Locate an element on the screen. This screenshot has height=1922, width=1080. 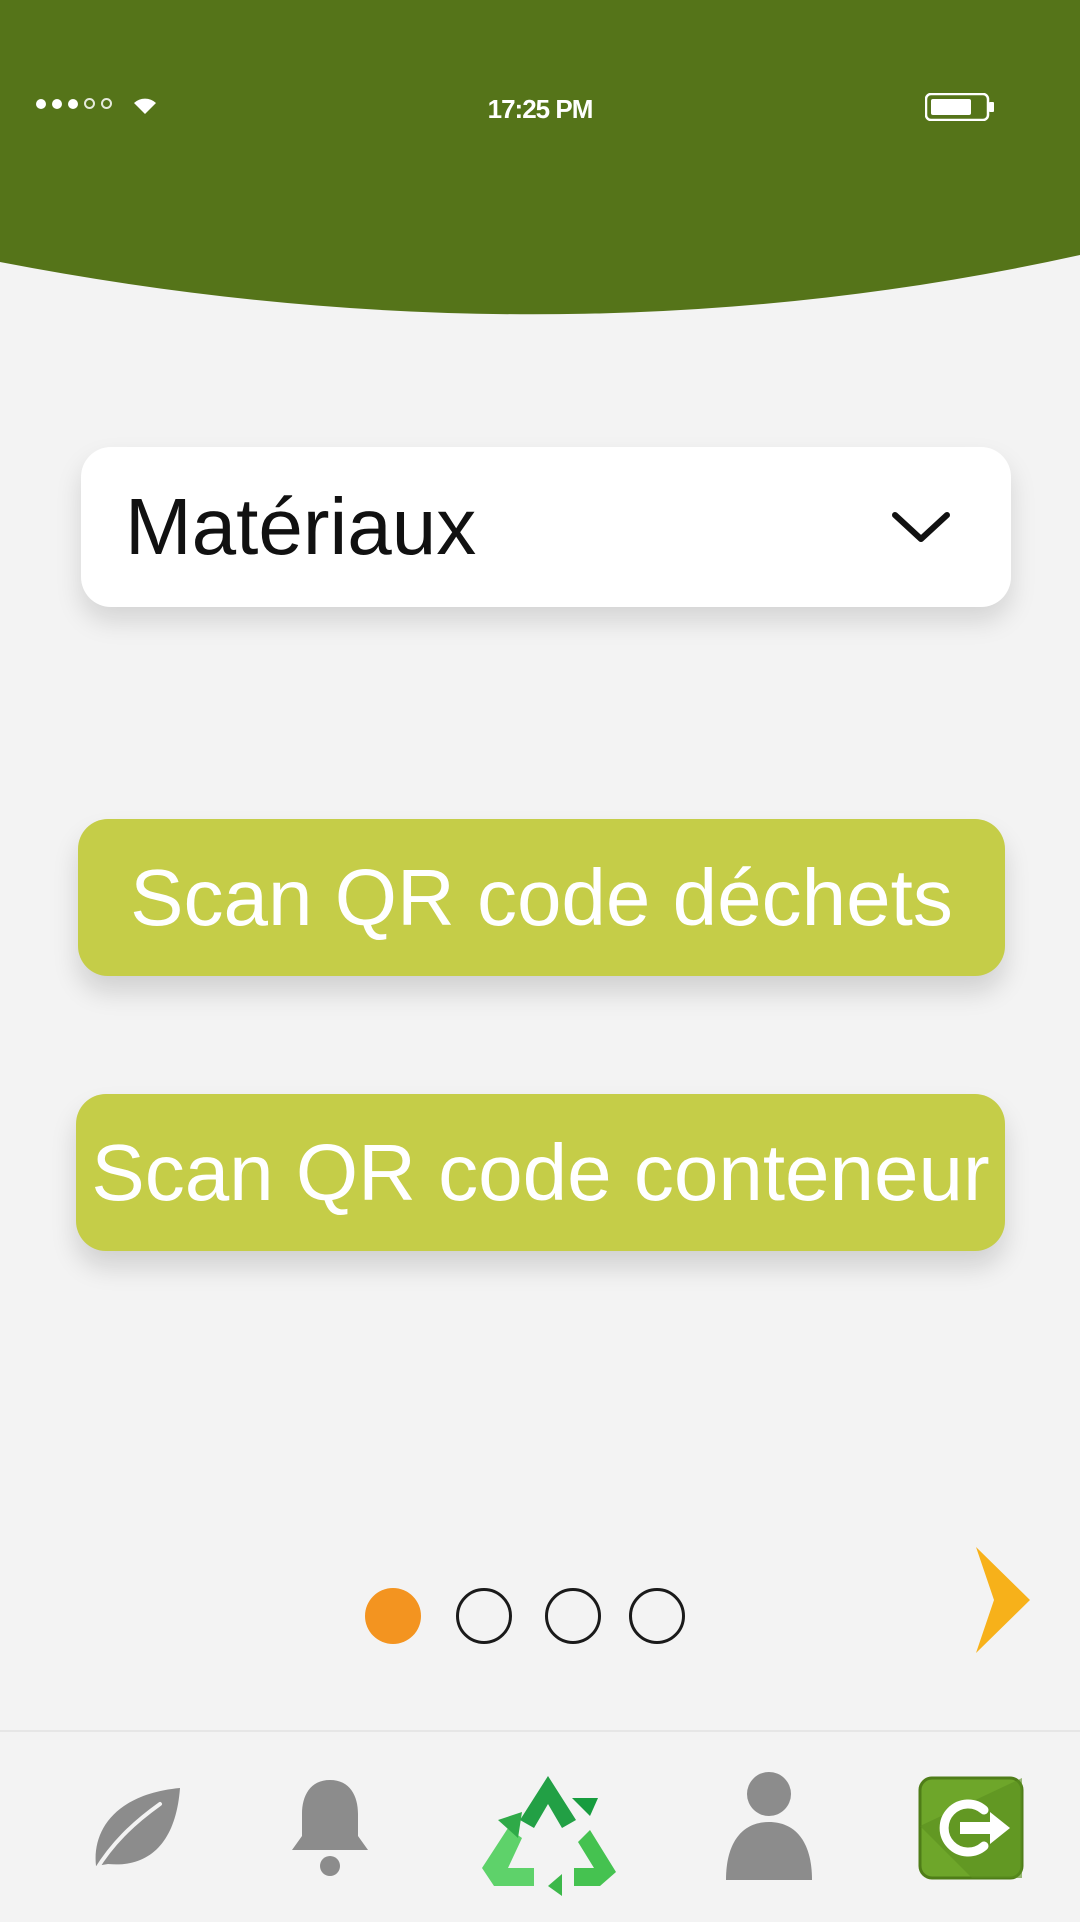
status-bar: 17:25 PM is located at coordinates (540, 110).